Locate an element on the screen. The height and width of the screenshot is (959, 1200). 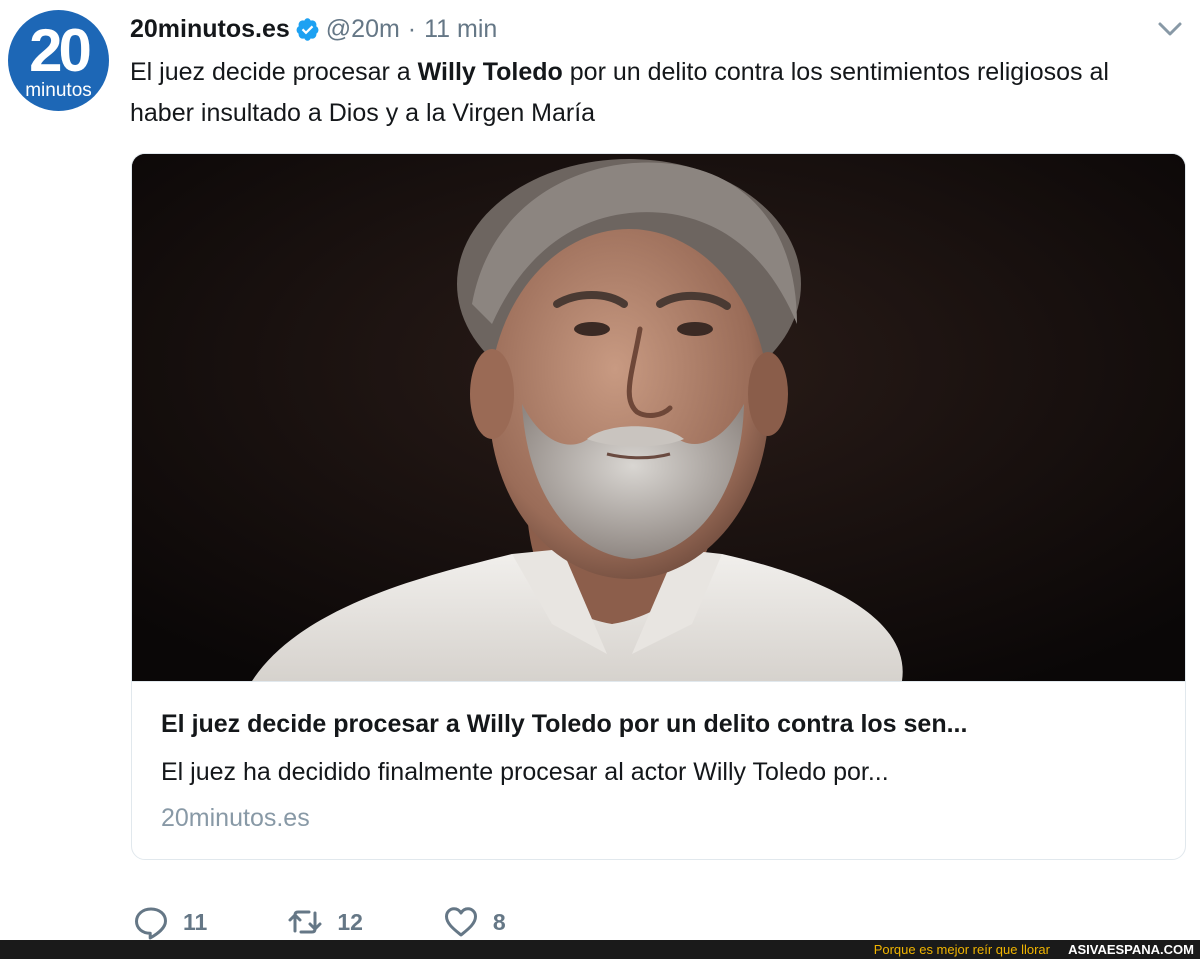
verified-badge-icon is located at coordinates (307, 29).